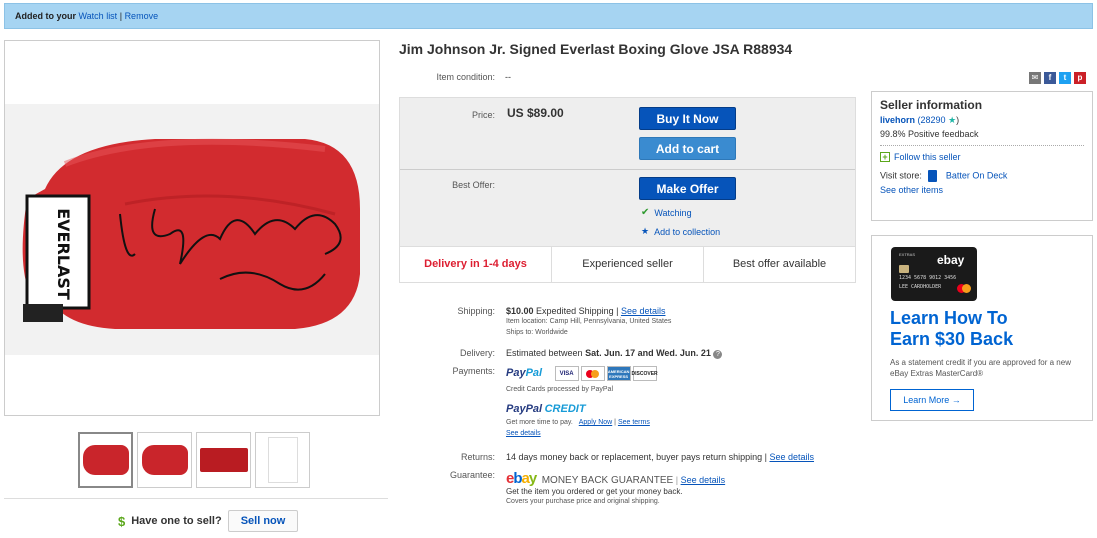 Image resolution: width=1097 pixels, height=538 pixels. What do you see at coordinates (952, 120) in the screenshot?
I see `teal-star-icon: ★` at bounding box center [952, 120].